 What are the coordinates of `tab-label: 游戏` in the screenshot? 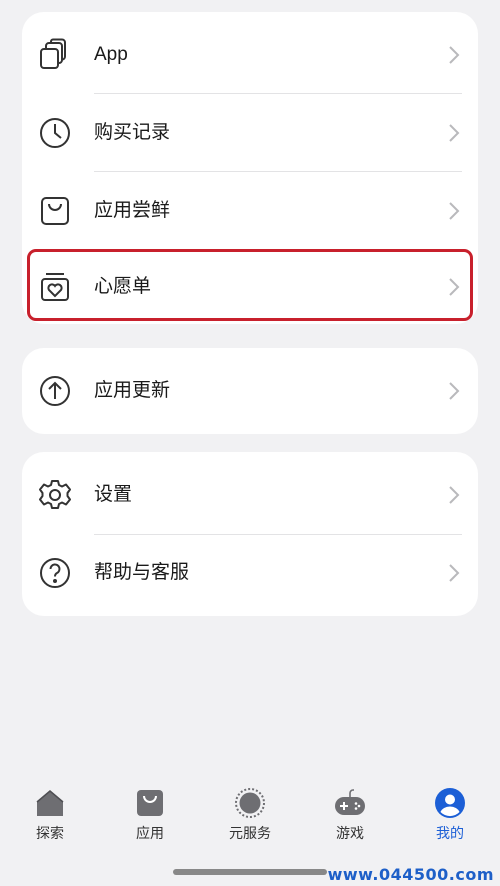 It's located at (350, 833).